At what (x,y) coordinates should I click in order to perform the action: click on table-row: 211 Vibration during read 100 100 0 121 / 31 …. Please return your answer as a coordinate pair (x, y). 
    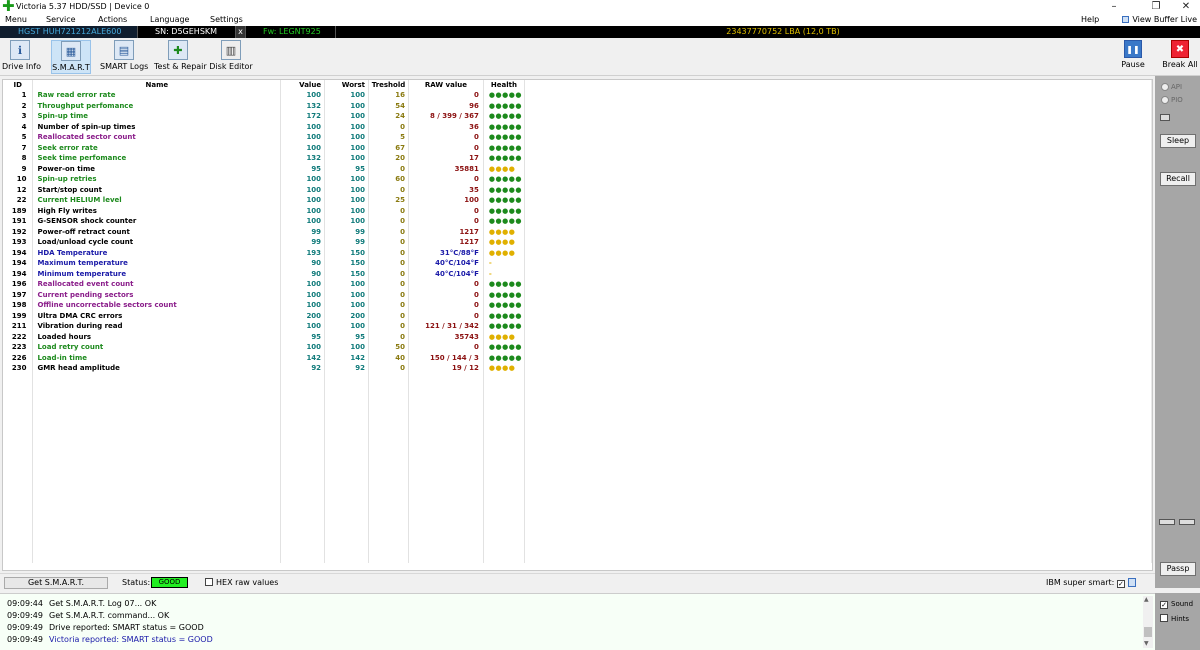
    Looking at the image, I should click on (577, 326).